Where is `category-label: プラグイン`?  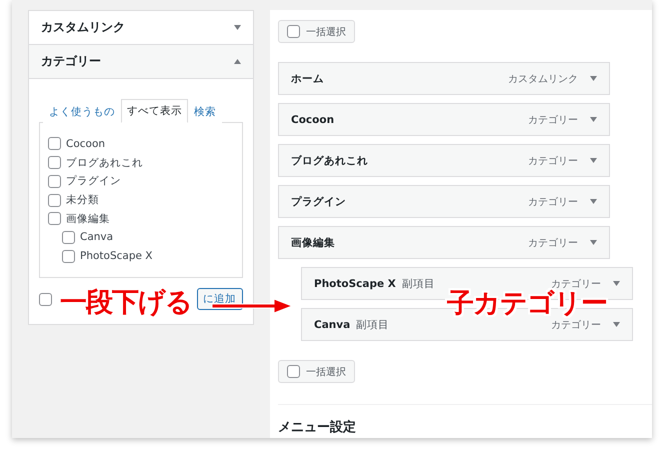 category-label: プラグイン is located at coordinates (93, 181).